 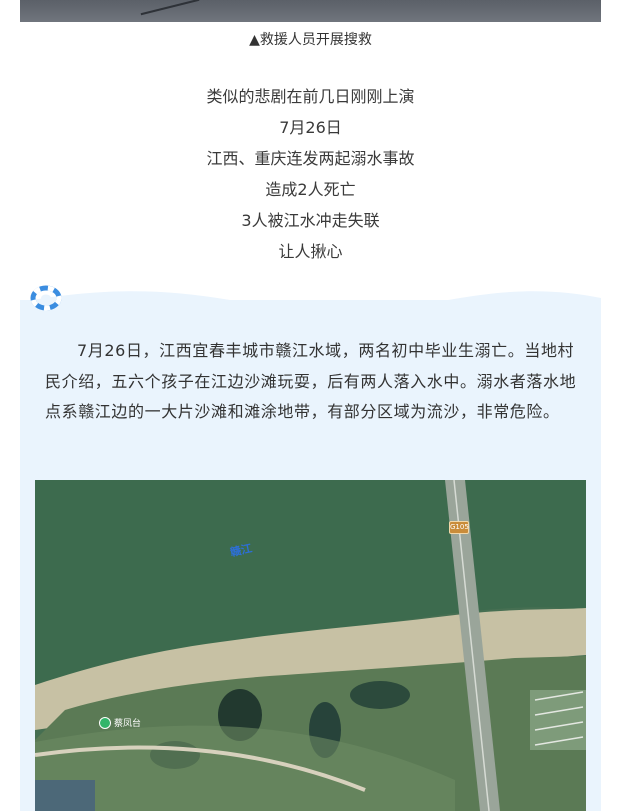 What do you see at coordinates (105, 722) in the screenshot?
I see `poi-pin-icon` at bounding box center [105, 722].